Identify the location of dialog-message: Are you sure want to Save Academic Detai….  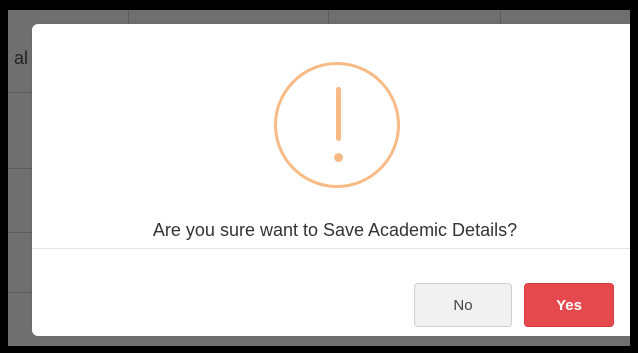
(335, 230).